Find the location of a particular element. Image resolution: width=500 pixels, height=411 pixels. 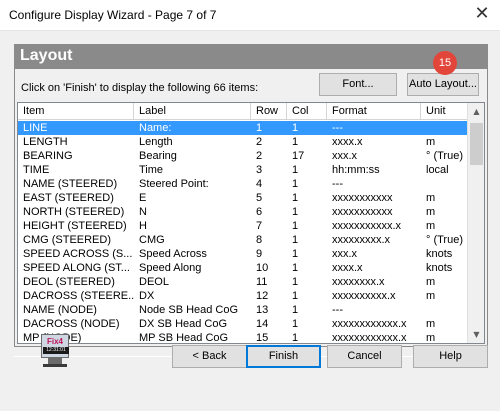

cell-row: 8 is located at coordinates (259, 240).